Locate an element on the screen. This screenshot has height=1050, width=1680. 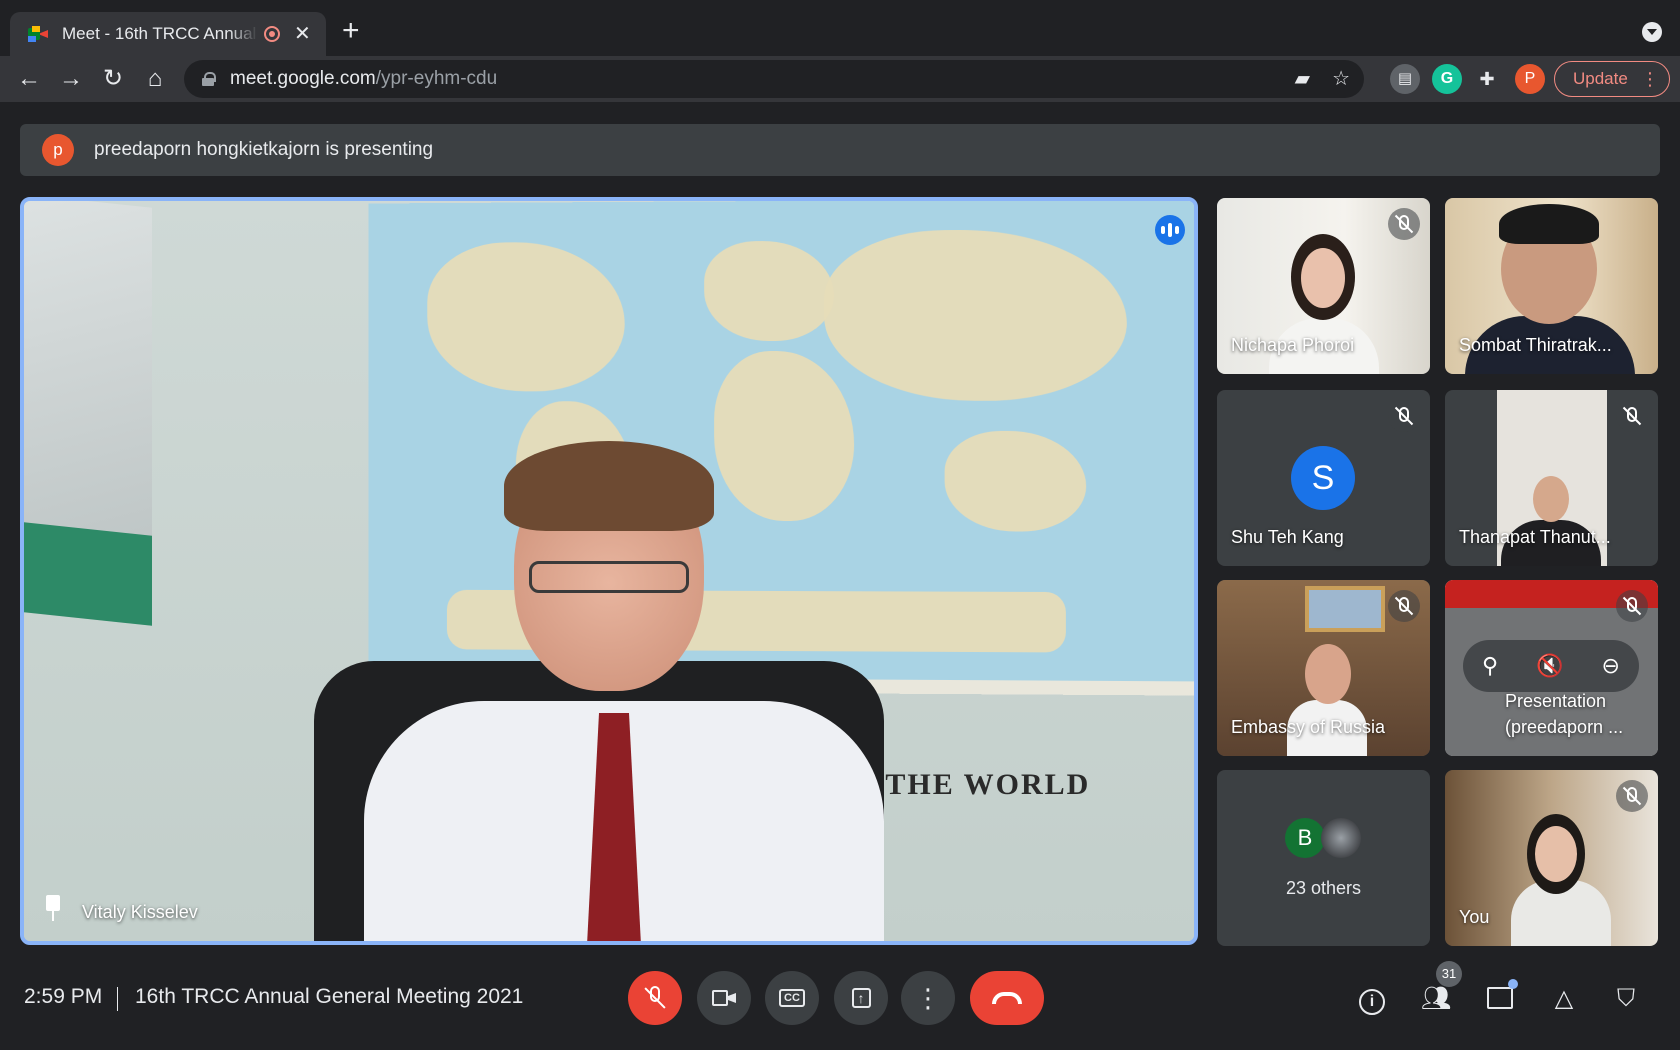
mute-for-me-icon: 🔇 is located at coordinates (1549, 666).